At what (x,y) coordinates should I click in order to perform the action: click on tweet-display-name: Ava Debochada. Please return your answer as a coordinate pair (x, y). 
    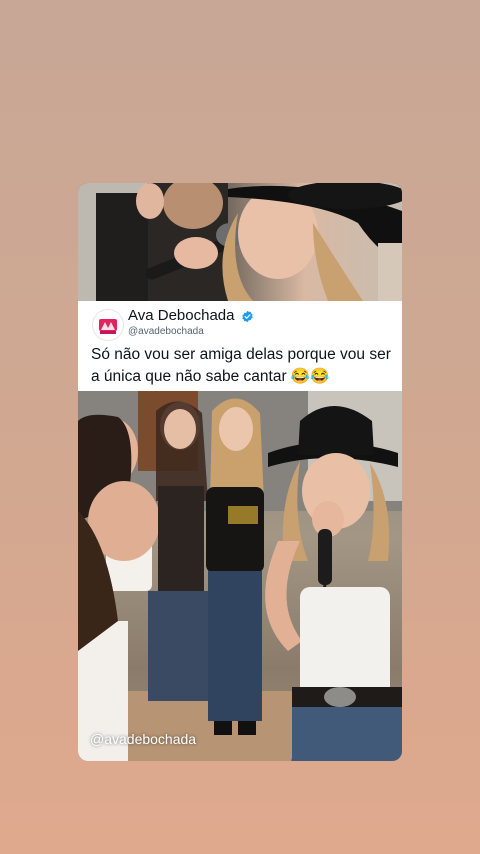
    Looking at the image, I should click on (181, 315).